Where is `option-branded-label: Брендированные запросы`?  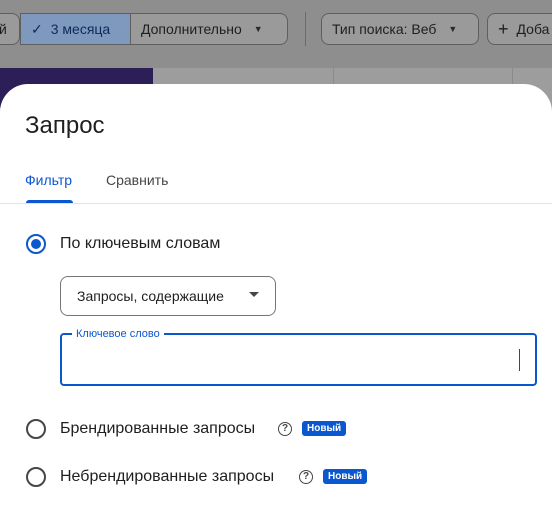
option-branded-label: Брендированные запросы is located at coordinates (157, 429).